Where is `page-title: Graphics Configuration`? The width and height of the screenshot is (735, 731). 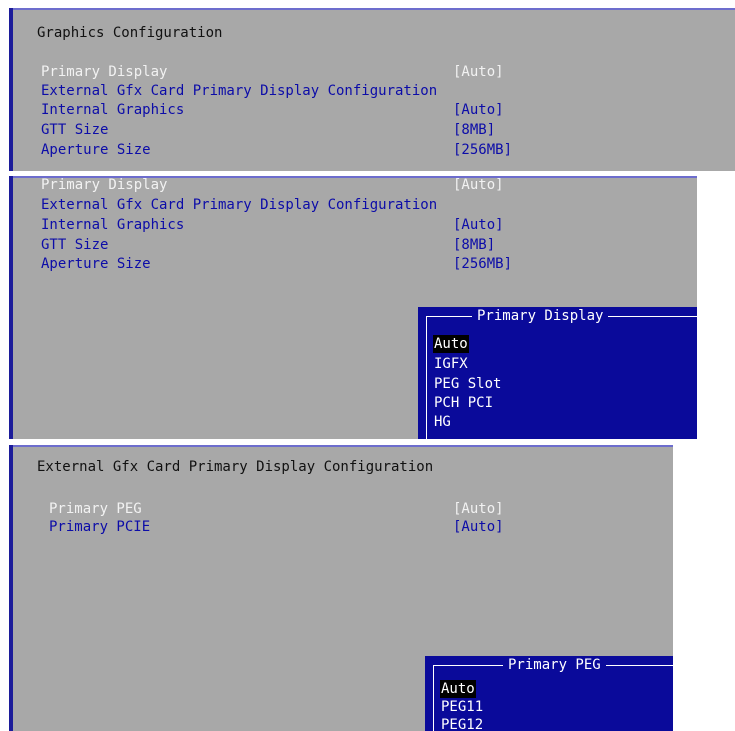
page-title: Graphics Configuration is located at coordinates (130, 33).